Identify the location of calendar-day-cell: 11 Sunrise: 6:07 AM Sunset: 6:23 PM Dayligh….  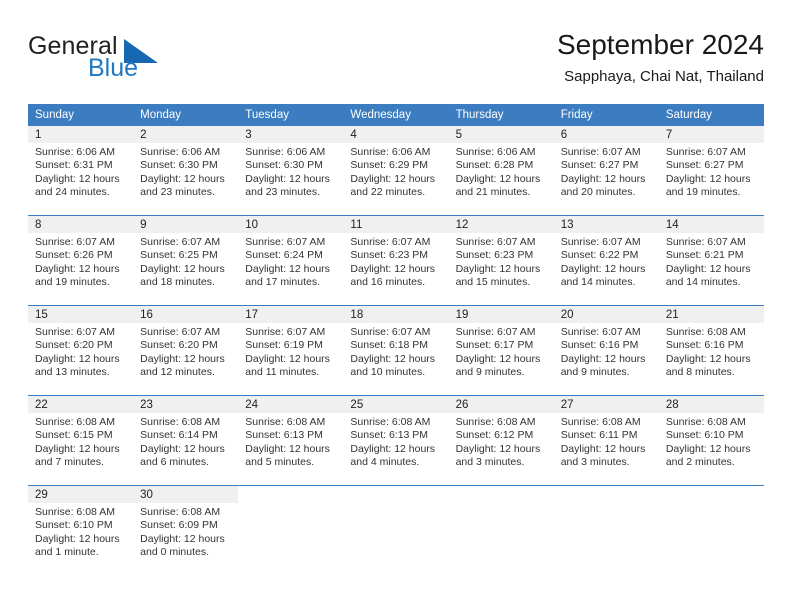
(396, 260).